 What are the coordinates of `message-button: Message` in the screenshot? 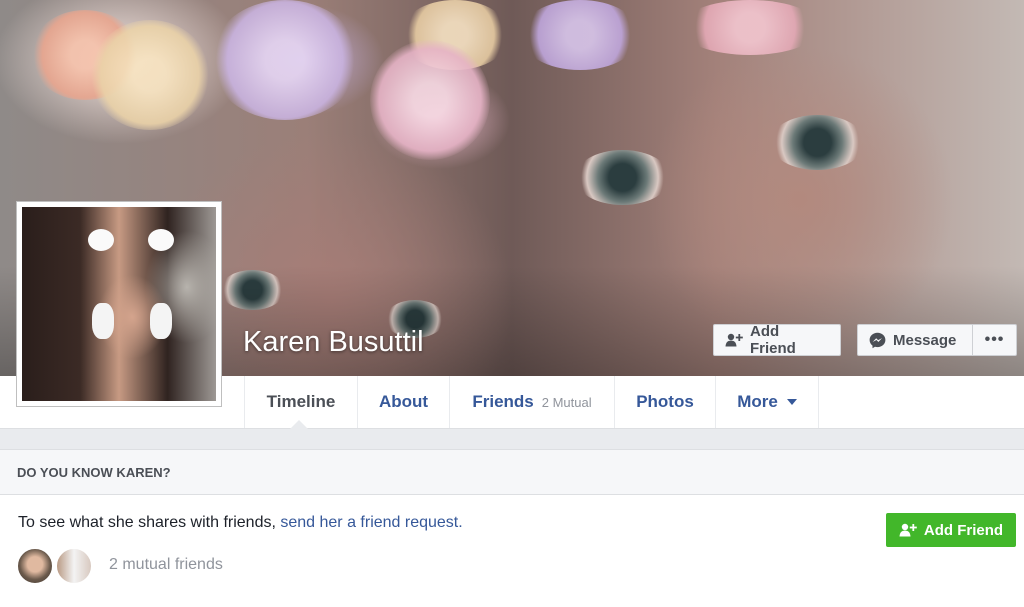 It's located at (915, 340).